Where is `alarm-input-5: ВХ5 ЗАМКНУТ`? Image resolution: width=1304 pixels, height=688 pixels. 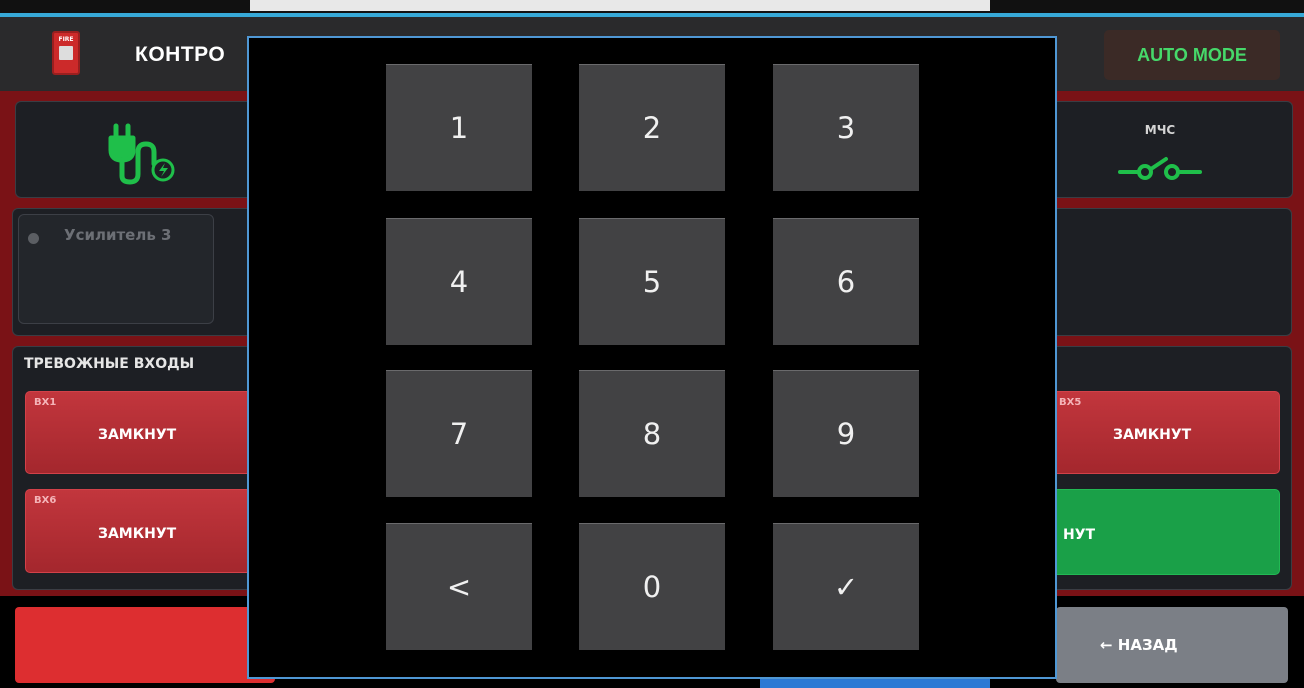 alarm-input-5: ВХ5 ЗАМКНУТ is located at coordinates (1160, 432).